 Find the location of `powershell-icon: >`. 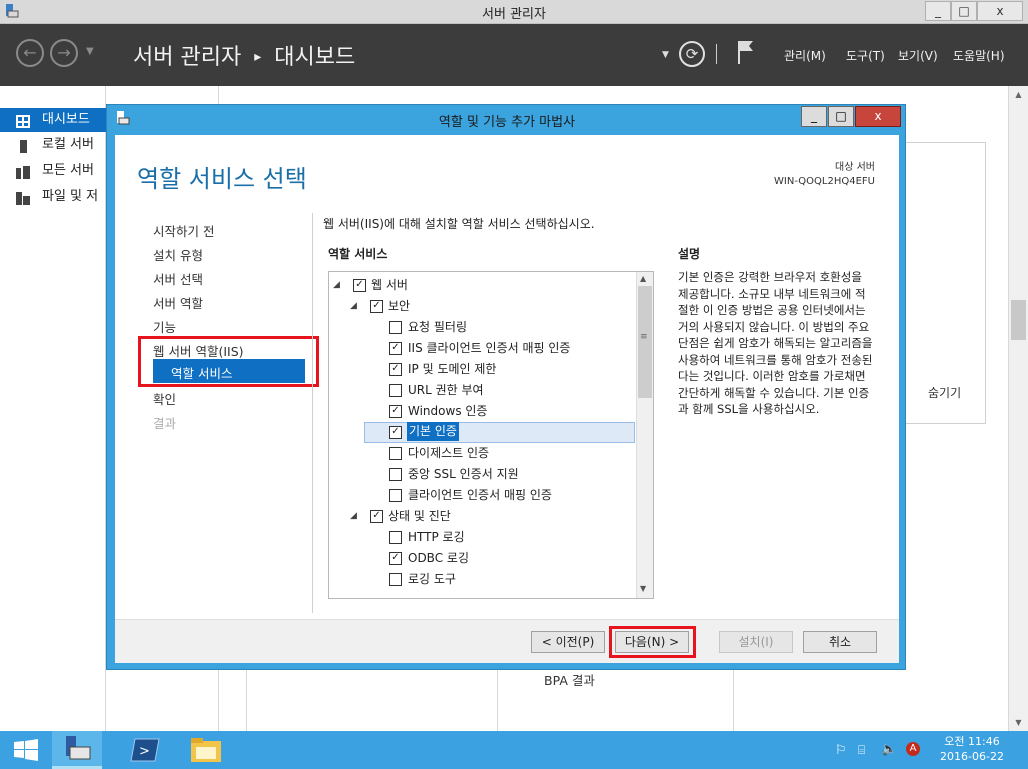

powershell-icon: > is located at coordinates (145, 750).